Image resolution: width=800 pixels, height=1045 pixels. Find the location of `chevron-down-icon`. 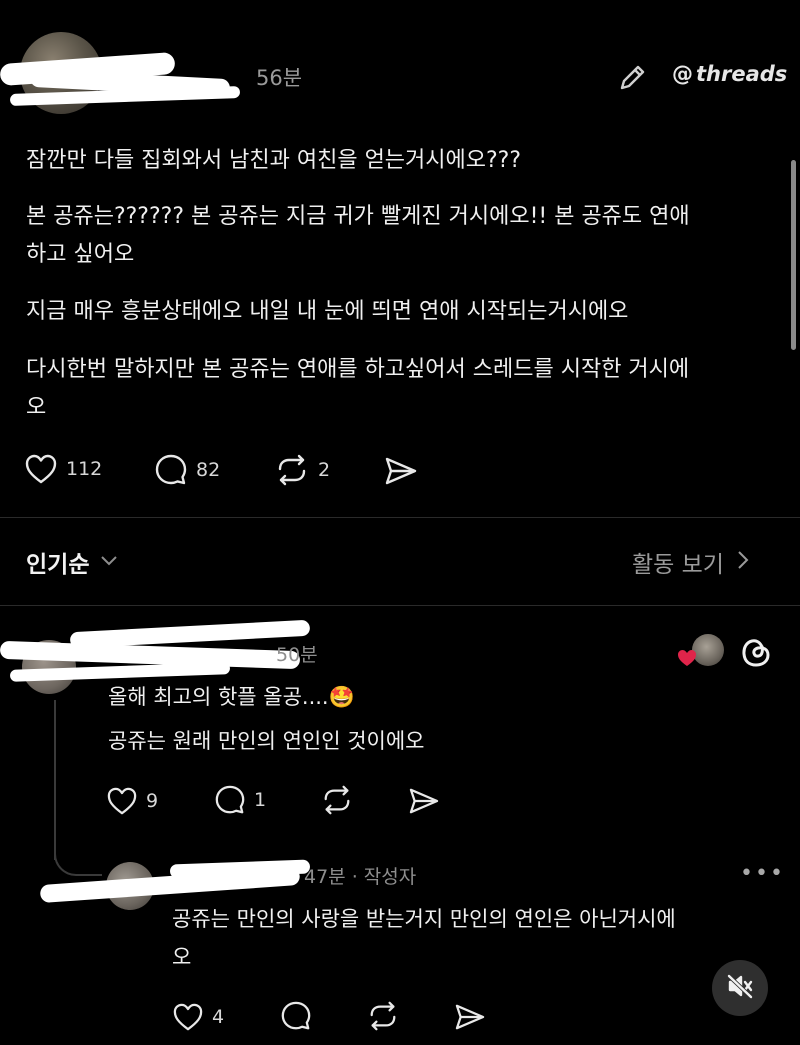

chevron-down-icon is located at coordinates (109, 562).